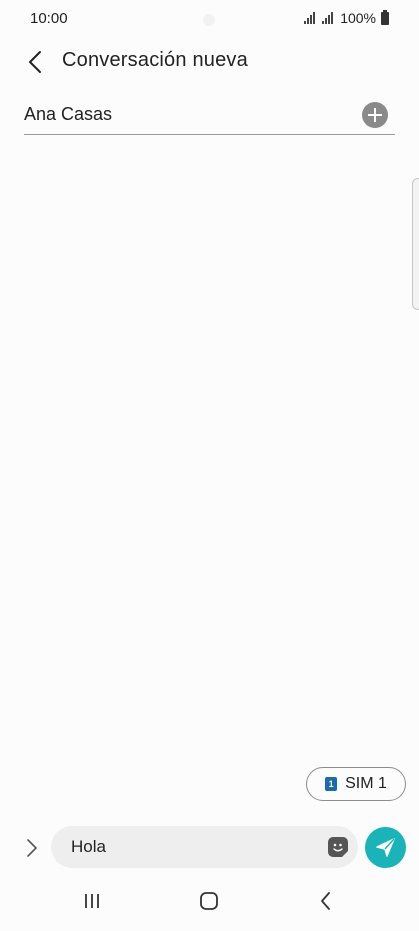 This screenshot has width=419, height=931. What do you see at coordinates (375, 115) in the screenshot?
I see `add-recipient-button` at bounding box center [375, 115].